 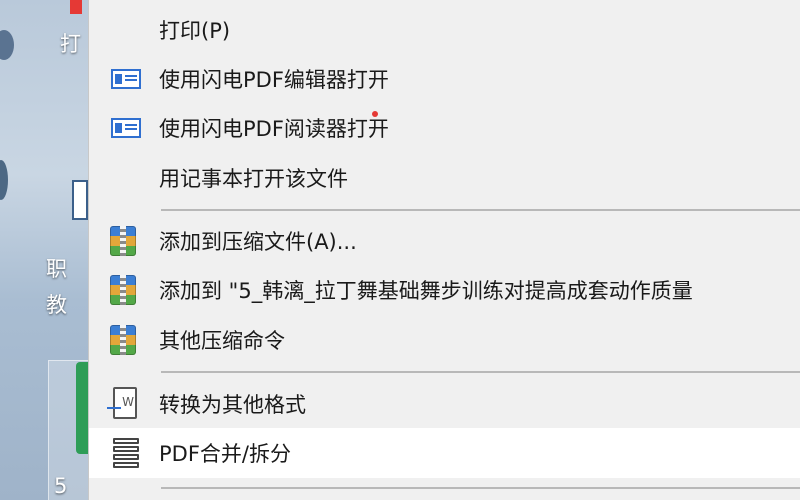 What do you see at coordinates (82, 408) in the screenshot?
I see `desktop-selected-file-icon` at bounding box center [82, 408].